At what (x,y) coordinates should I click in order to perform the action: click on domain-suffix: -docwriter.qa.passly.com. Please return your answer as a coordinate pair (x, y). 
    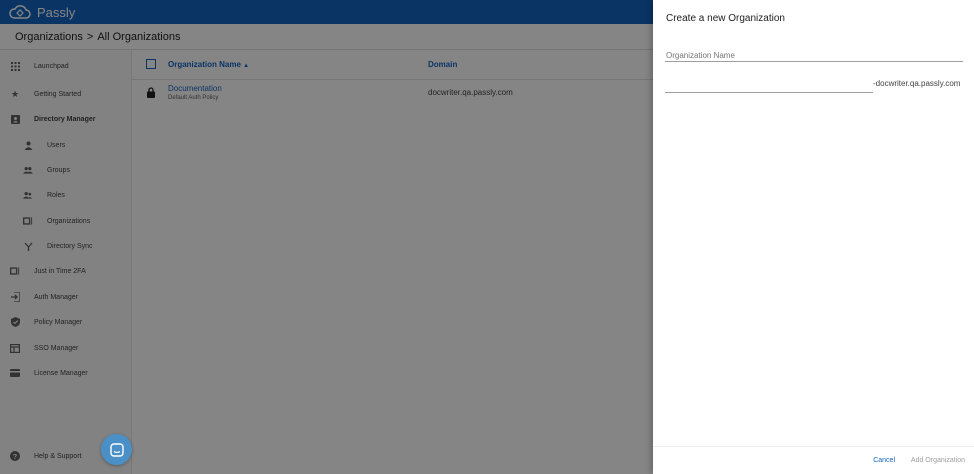
    Looking at the image, I should click on (917, 83).